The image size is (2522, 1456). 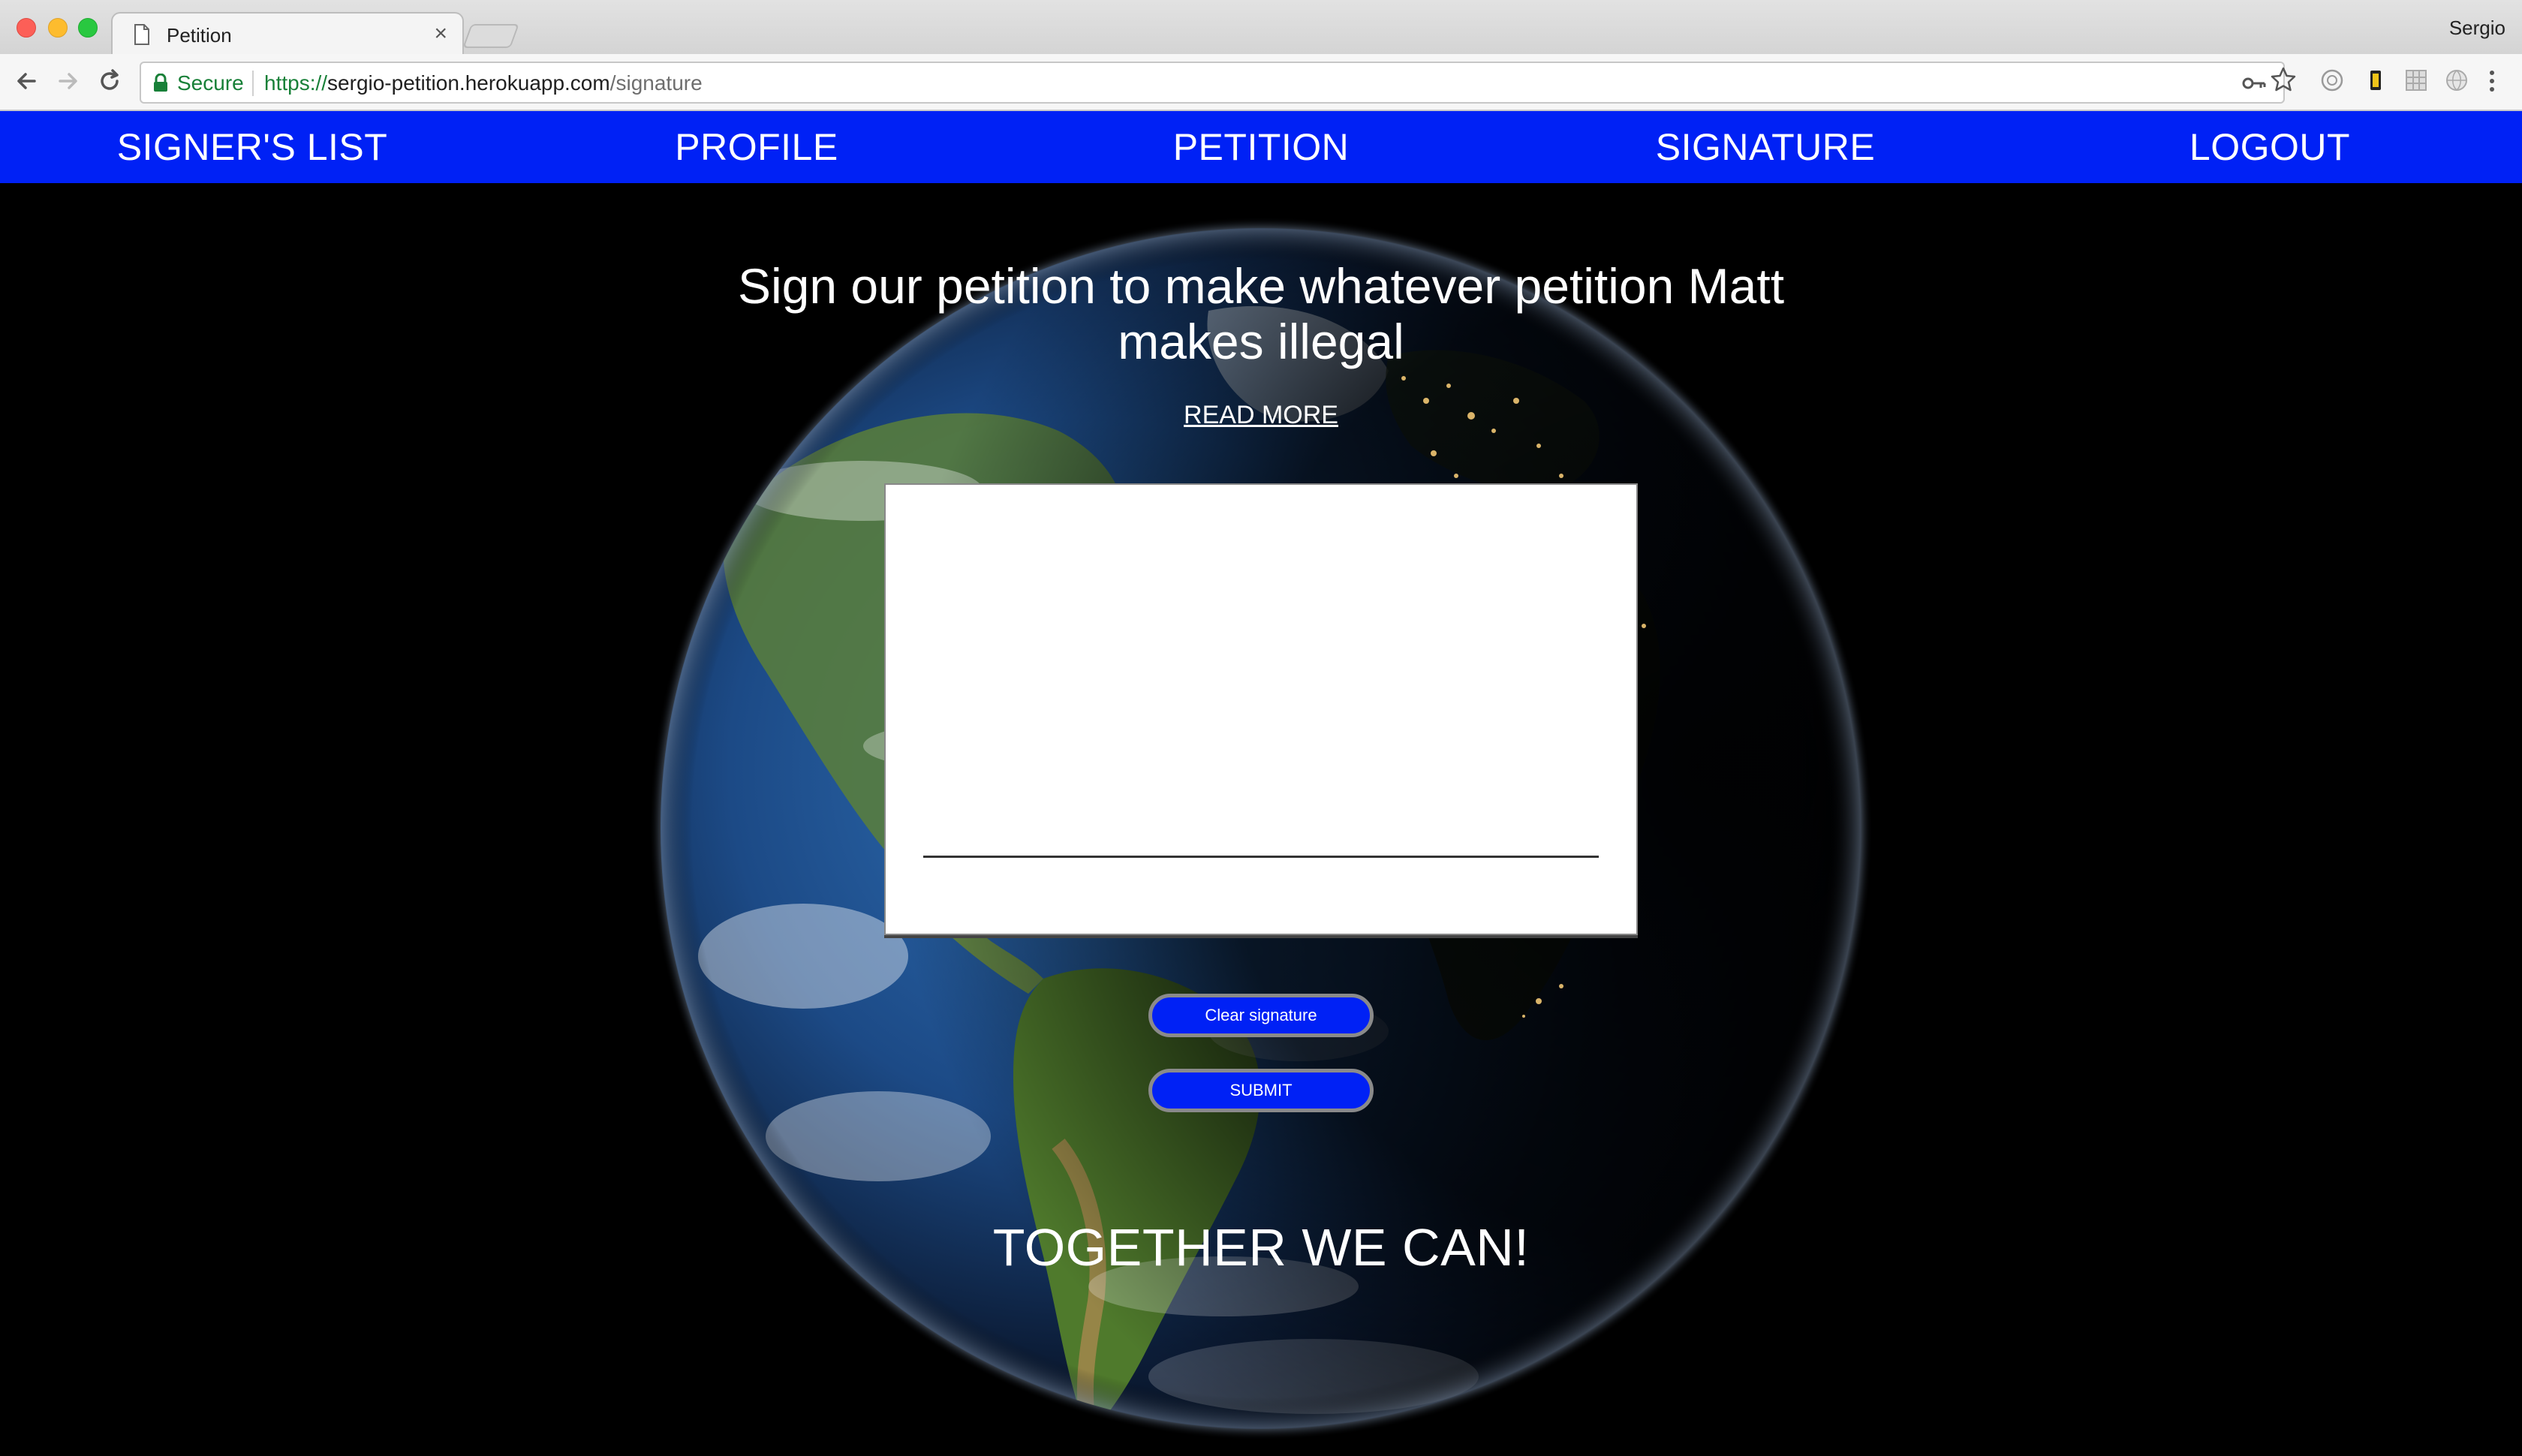 I want to click on tab-title: Petition, so click(x=199, y=35).